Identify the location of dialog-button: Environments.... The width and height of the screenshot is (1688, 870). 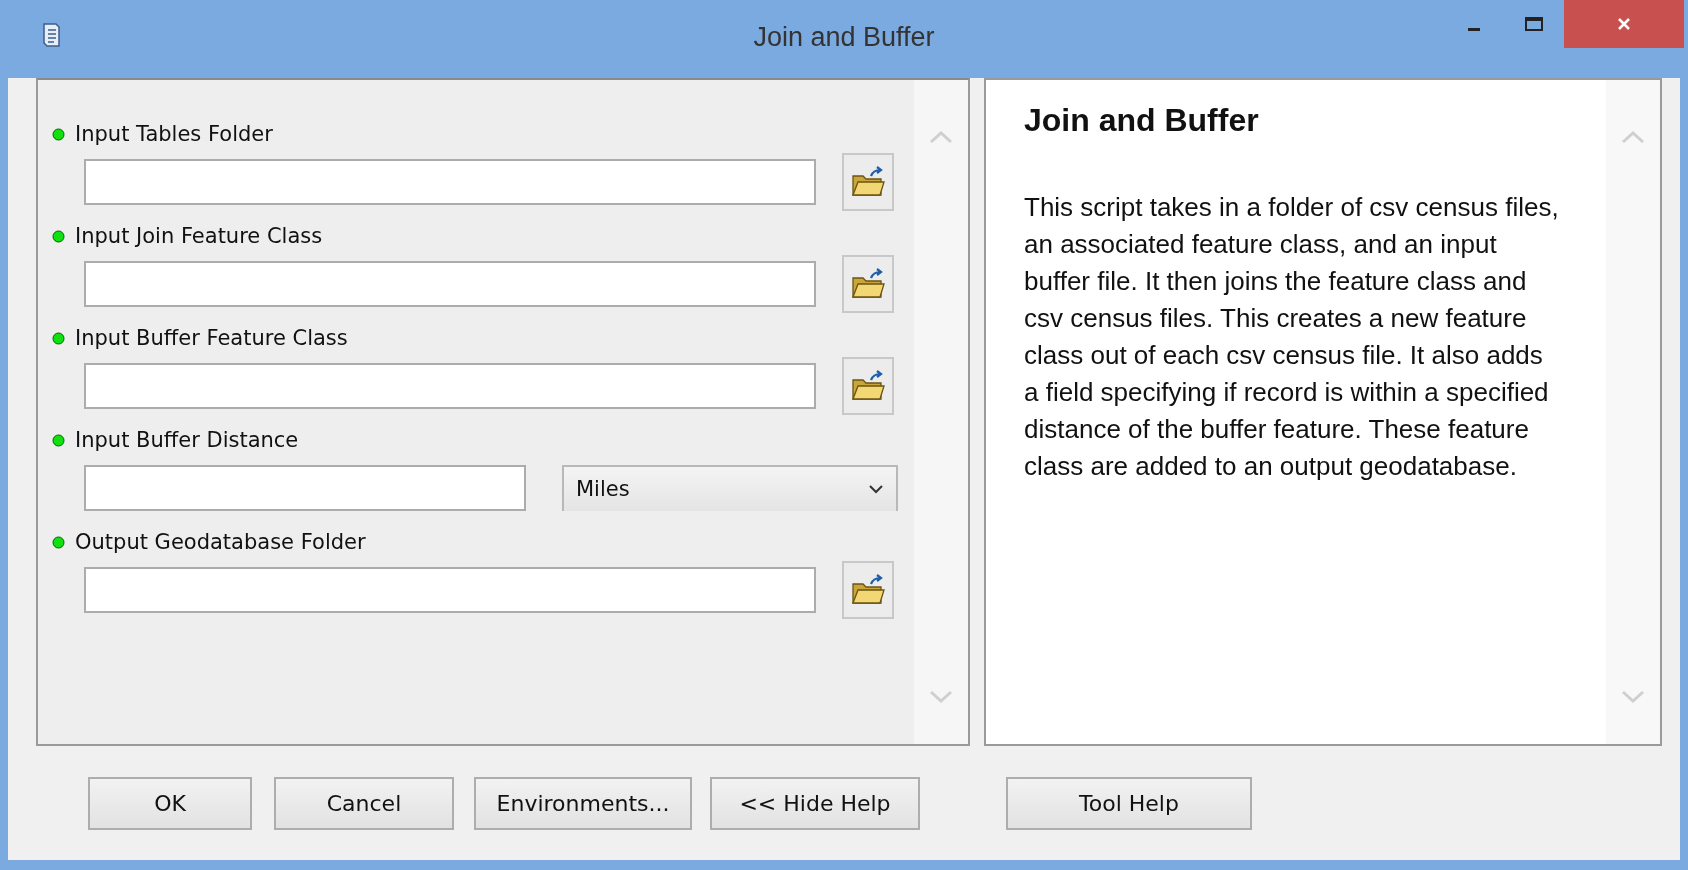
(583, 803).